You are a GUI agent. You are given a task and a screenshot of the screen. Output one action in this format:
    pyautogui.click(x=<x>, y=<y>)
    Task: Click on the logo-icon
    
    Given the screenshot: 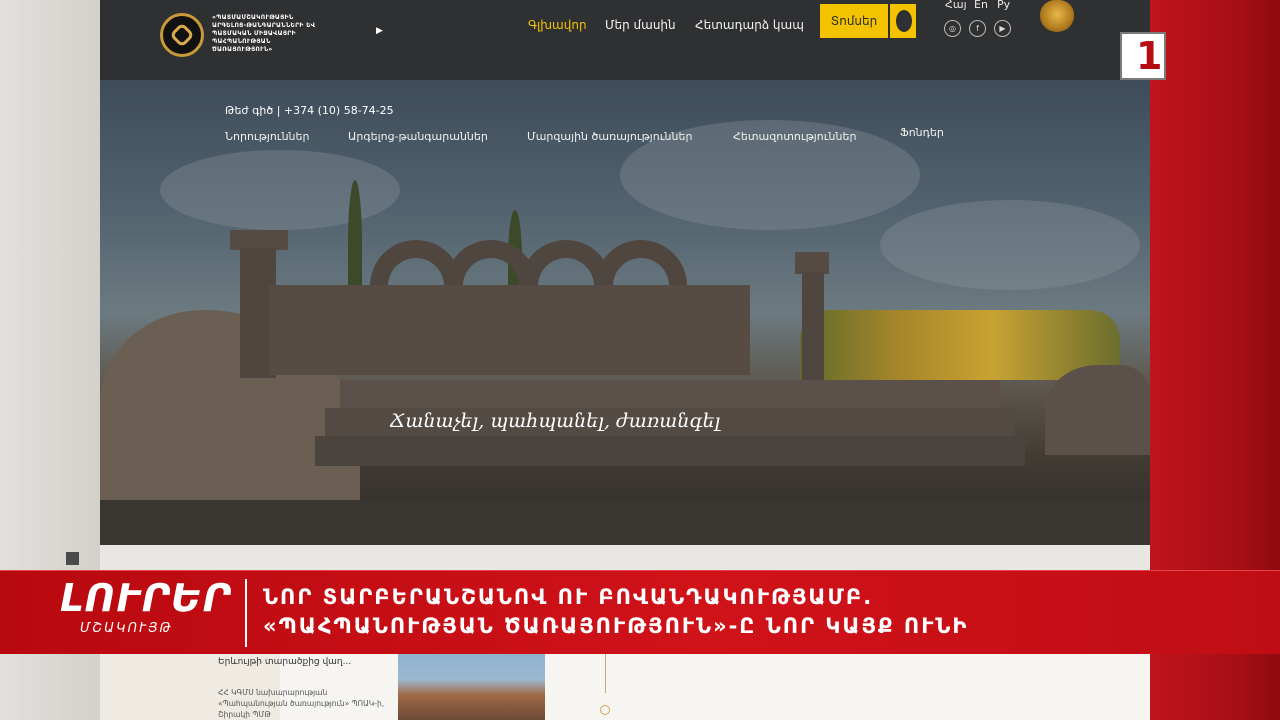 What is the action you would take?
    pyautogui.click(x=182, y=35)
    